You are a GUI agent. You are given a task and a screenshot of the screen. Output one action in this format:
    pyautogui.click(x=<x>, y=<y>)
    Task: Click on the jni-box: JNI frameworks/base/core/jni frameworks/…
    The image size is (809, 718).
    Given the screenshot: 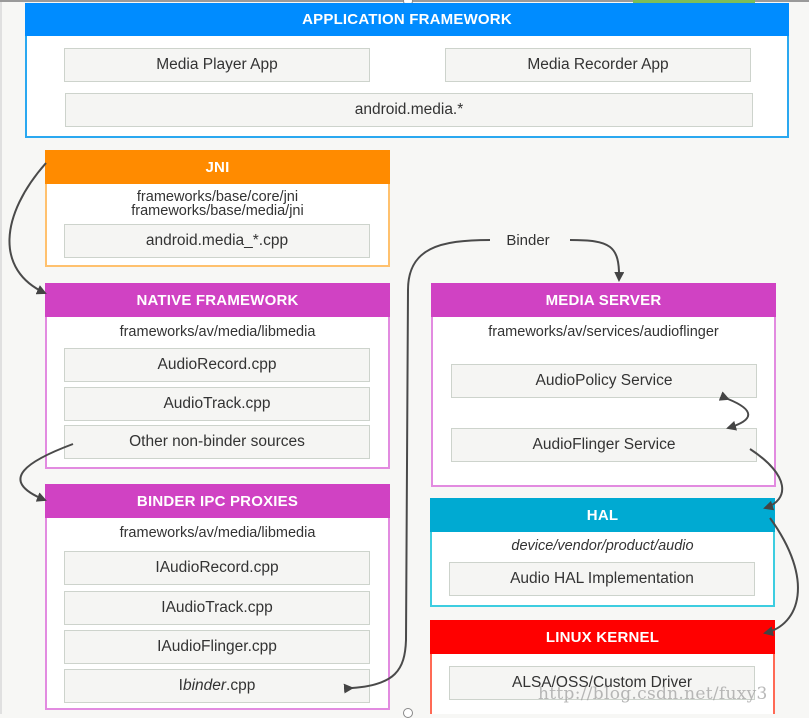 What is the action you would take?
    pyautogui.click(x=217, y=208)
    